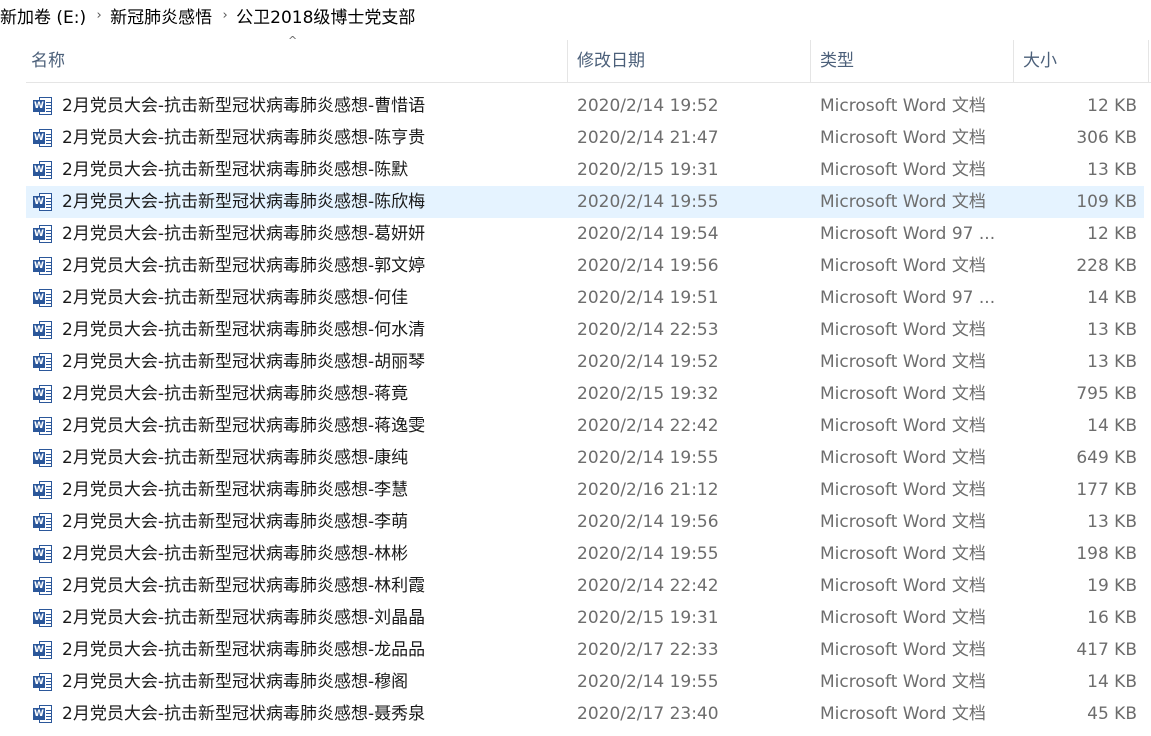  Describe the element at coordinates (914, 61) in the screenshot. I see `column-header-type: 类型` at that location.